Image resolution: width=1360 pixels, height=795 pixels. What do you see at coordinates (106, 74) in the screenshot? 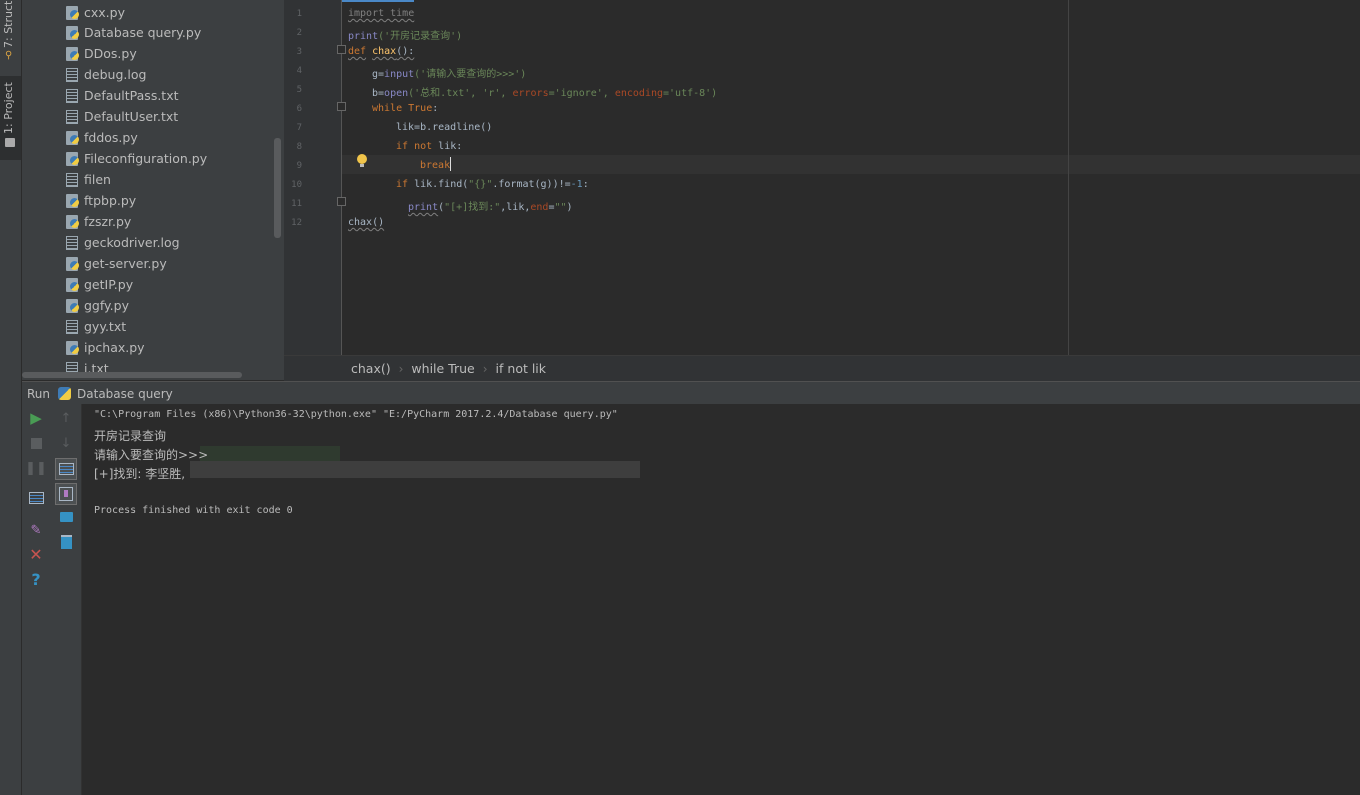
I see `tree-item-file: debug.log` at bounding box center [106, 74].